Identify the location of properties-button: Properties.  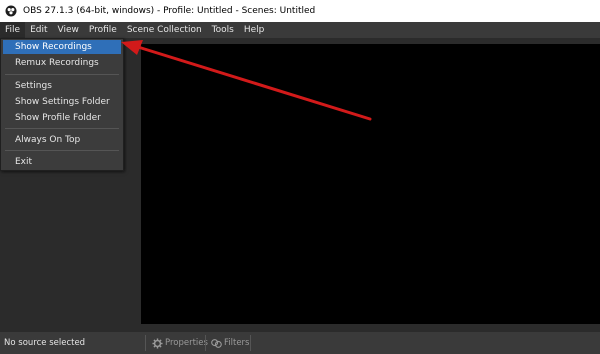
(180, 343).